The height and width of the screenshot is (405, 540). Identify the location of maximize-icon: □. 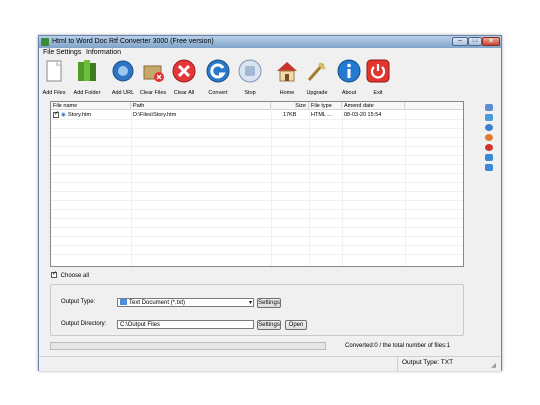
(475, 40).